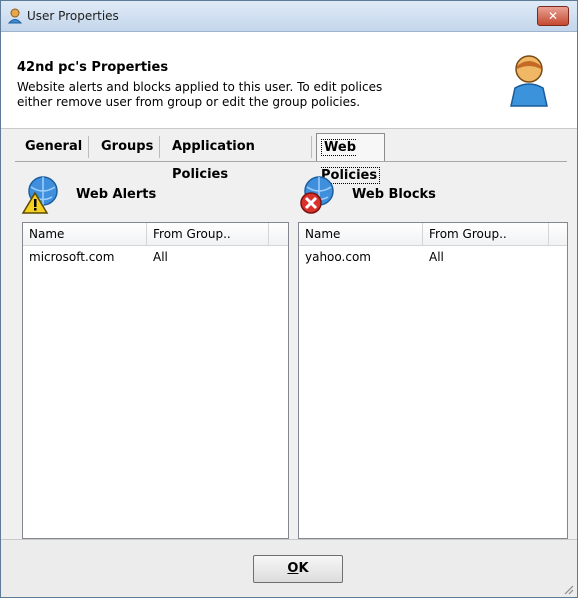  I want to click on dialog-footer: OK, so click(289, 568).